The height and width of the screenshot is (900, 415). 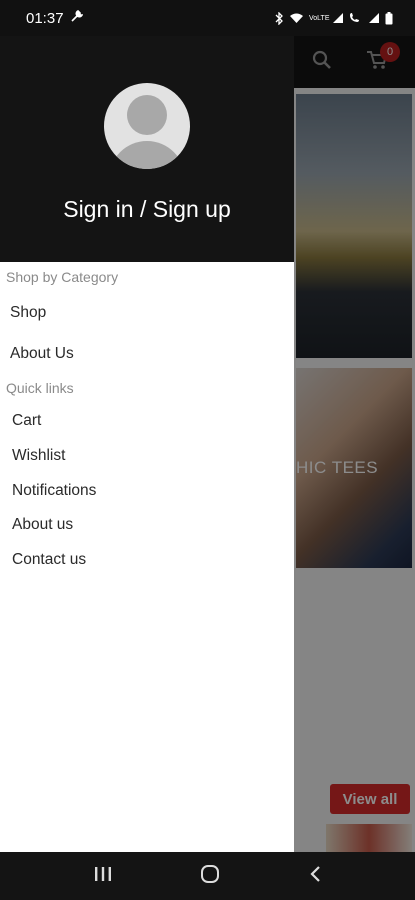 I want to click on home-icon, so click(x=210, y=876).